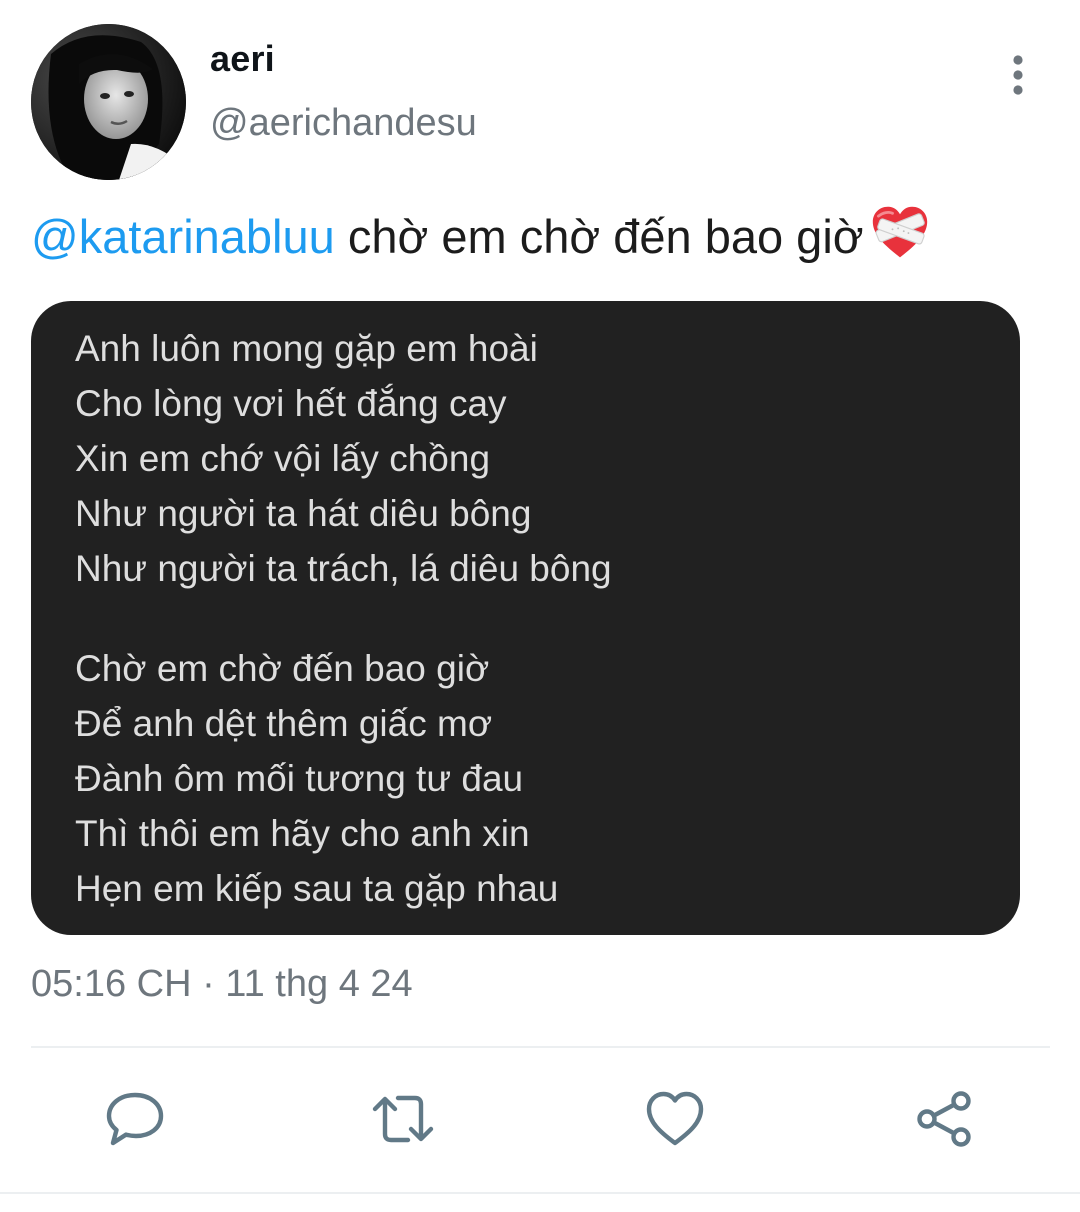  I want to click on lyric-line: Chờ em chờ đến bao giờ, so click(282, 668).